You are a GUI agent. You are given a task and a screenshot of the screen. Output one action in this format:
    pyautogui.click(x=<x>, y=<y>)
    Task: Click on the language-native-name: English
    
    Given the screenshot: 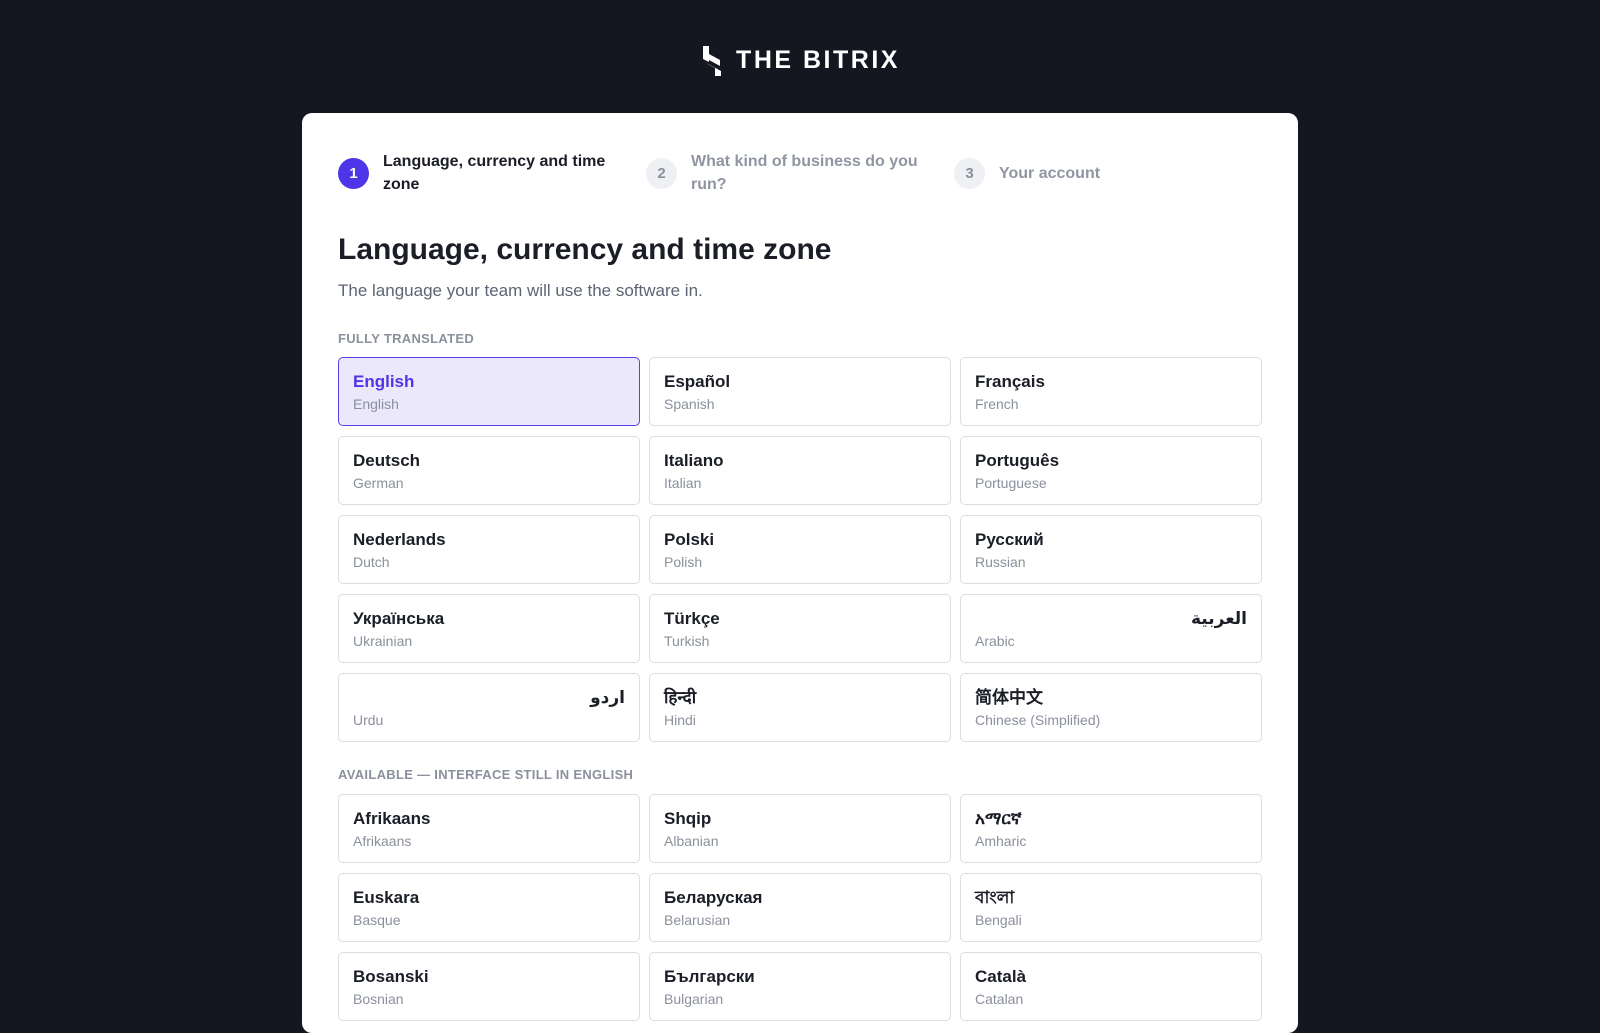 What is the action you would take?
    pyautogui.click(x=384, y=381)
    